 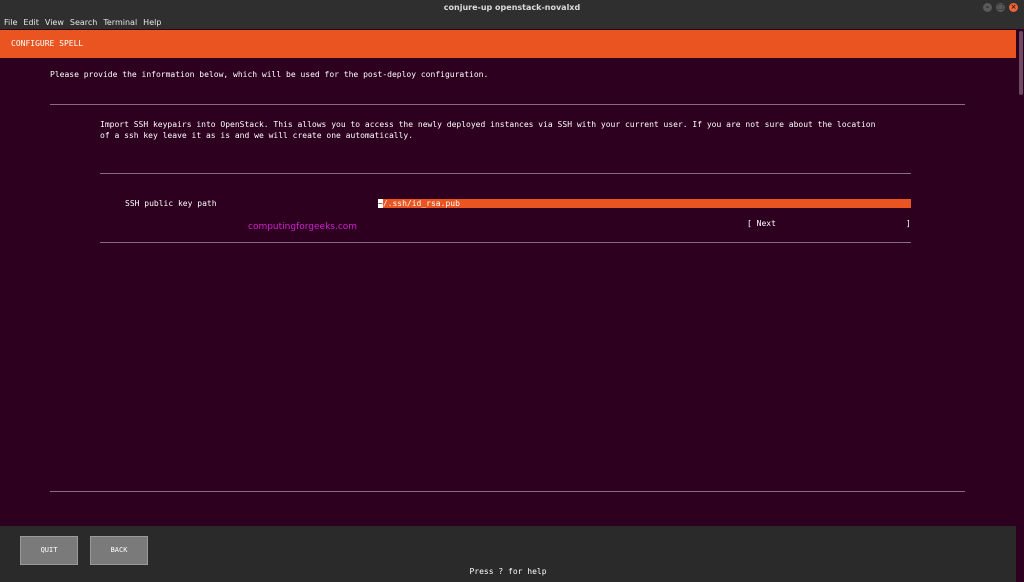 I want to click on watermark: computingforgeeks.com, so click(x=302, y=227).